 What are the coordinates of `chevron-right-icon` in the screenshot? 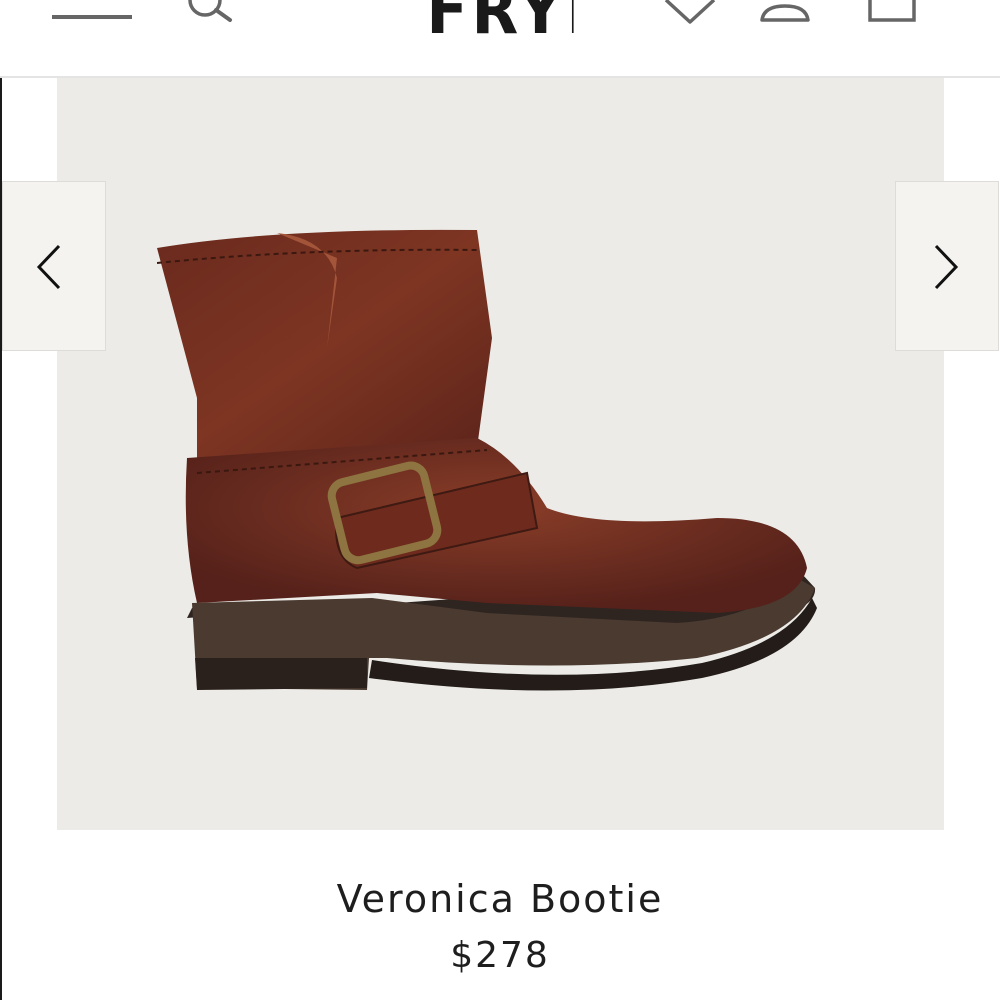 It's located at (946, 267).